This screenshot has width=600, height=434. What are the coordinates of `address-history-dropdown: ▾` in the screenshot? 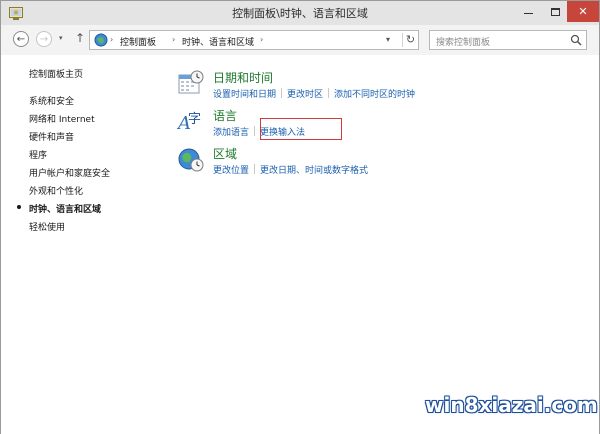 It's located at (388, 39).